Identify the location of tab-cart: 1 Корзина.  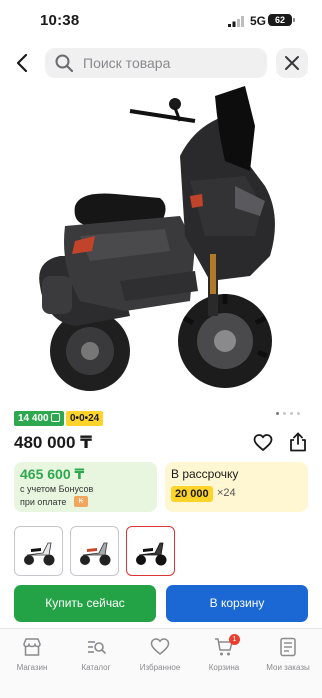
(224, 655).